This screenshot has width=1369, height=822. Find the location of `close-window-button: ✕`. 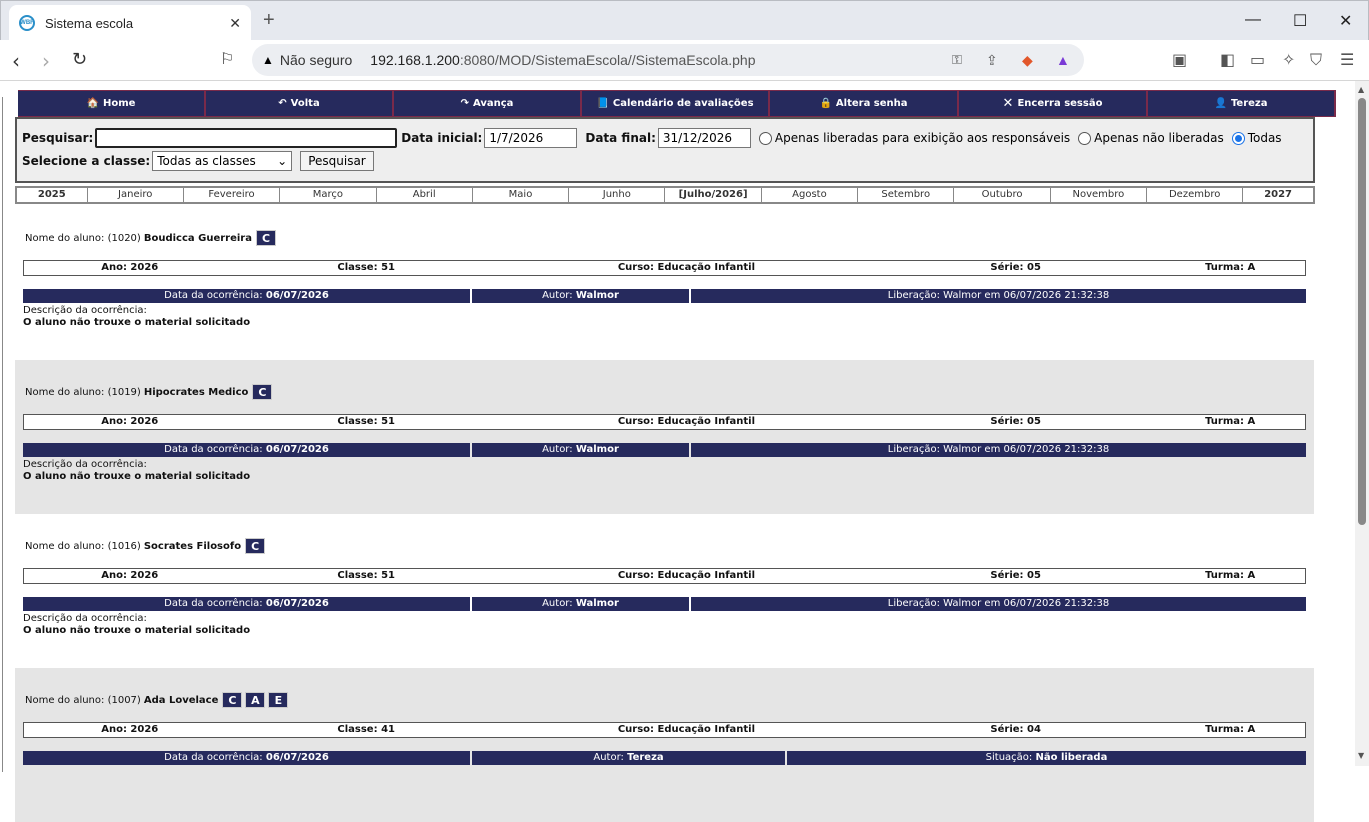

close-window-button: ✕ is located at coordinates (1345, 21).